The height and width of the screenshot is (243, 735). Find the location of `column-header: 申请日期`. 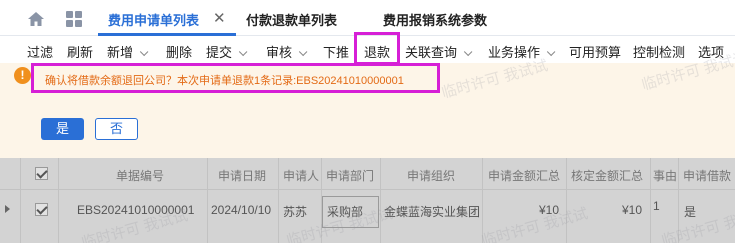

column-header: 申请日期 is located at coordinates (242, 175).